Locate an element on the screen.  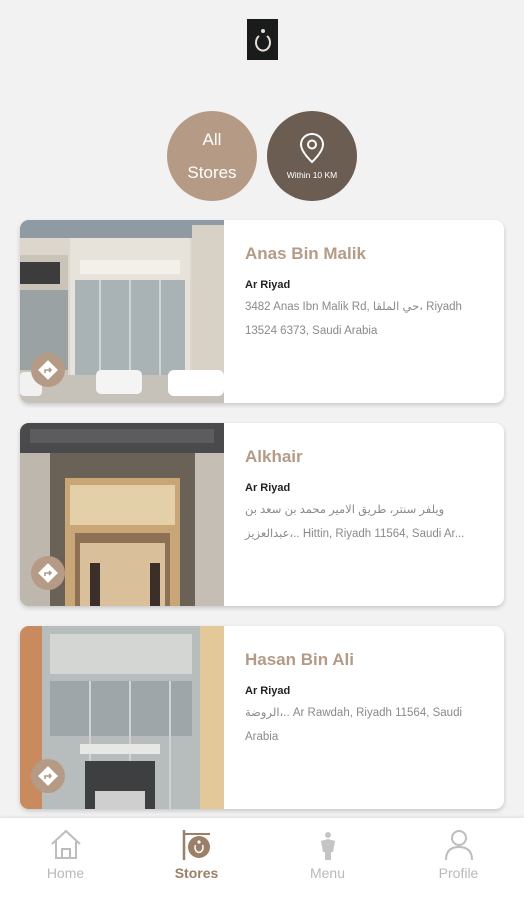
brand-logo is located at coordinates (262, 39).